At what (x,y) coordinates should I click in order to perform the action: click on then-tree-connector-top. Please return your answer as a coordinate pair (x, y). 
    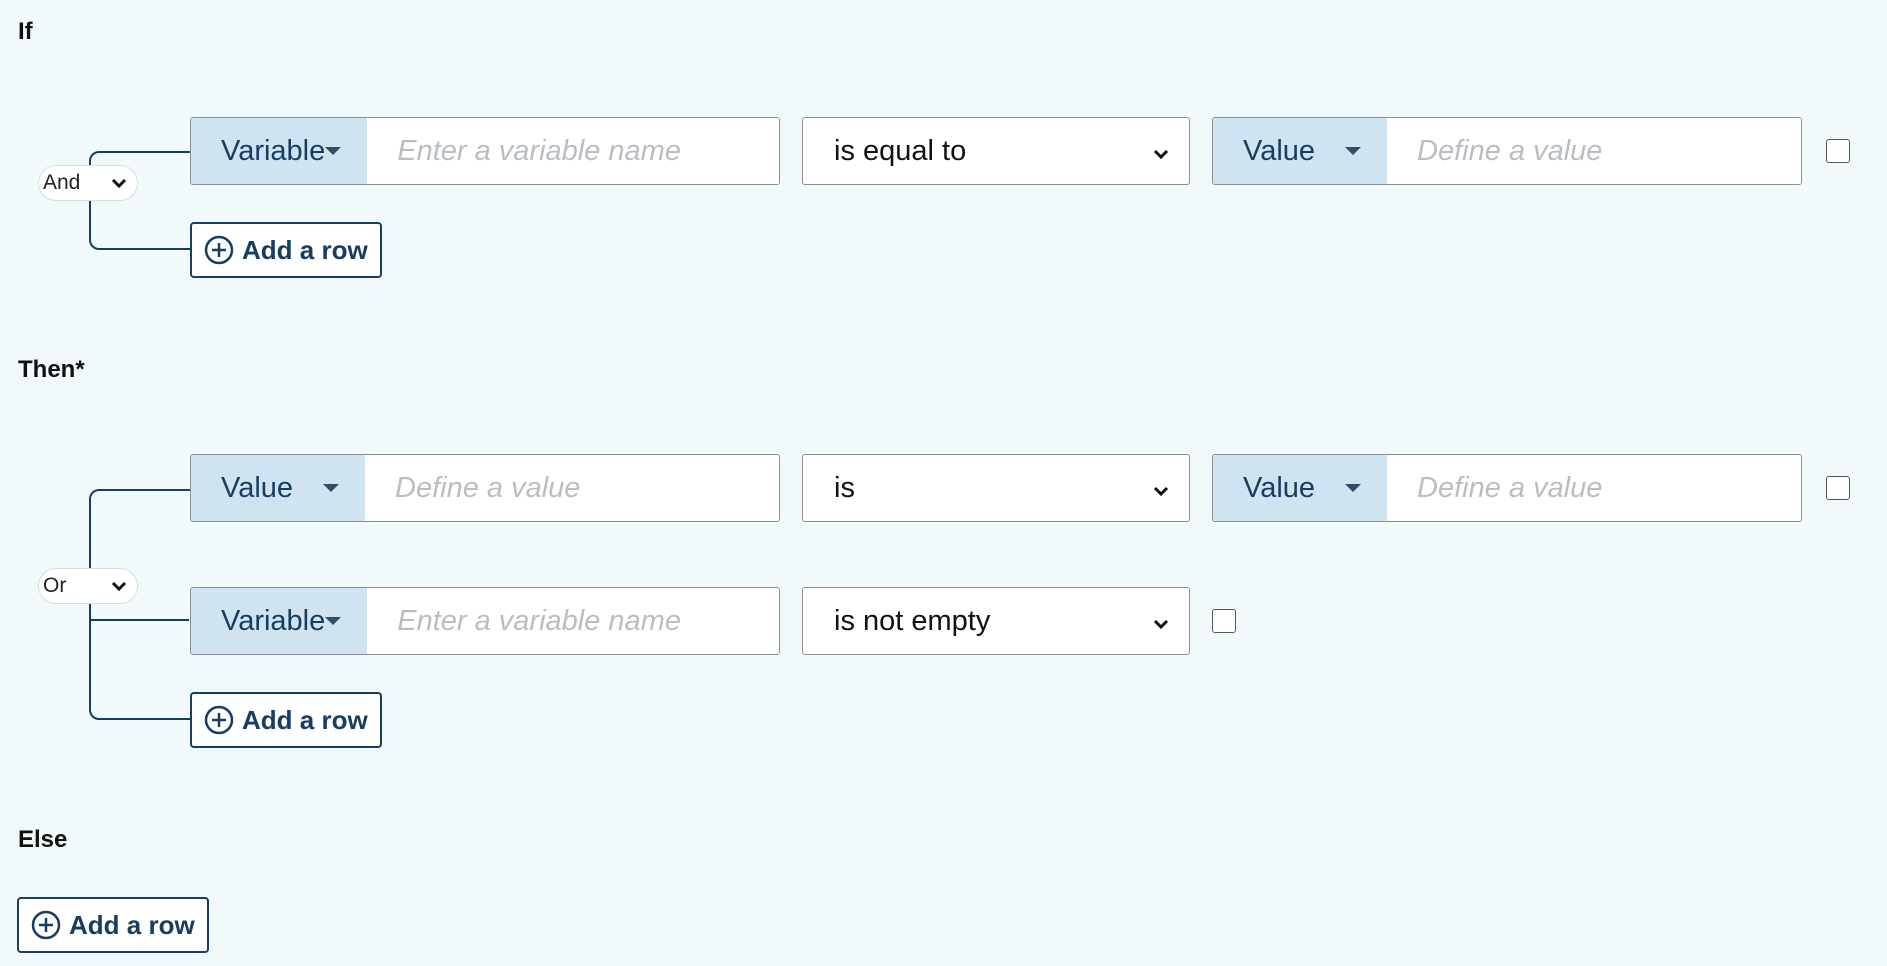
    Looking at the image, I should click on (140, 530).